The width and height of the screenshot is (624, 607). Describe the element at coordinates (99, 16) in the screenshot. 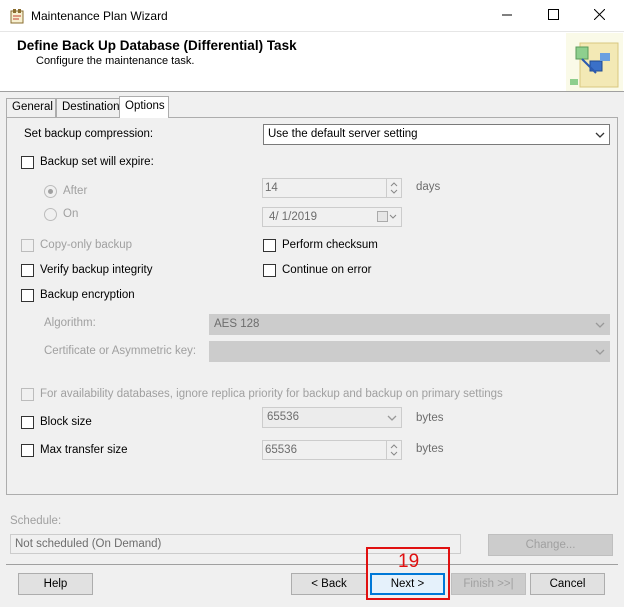

I see `window-title: Maintenance Plan Wizard` at that location.